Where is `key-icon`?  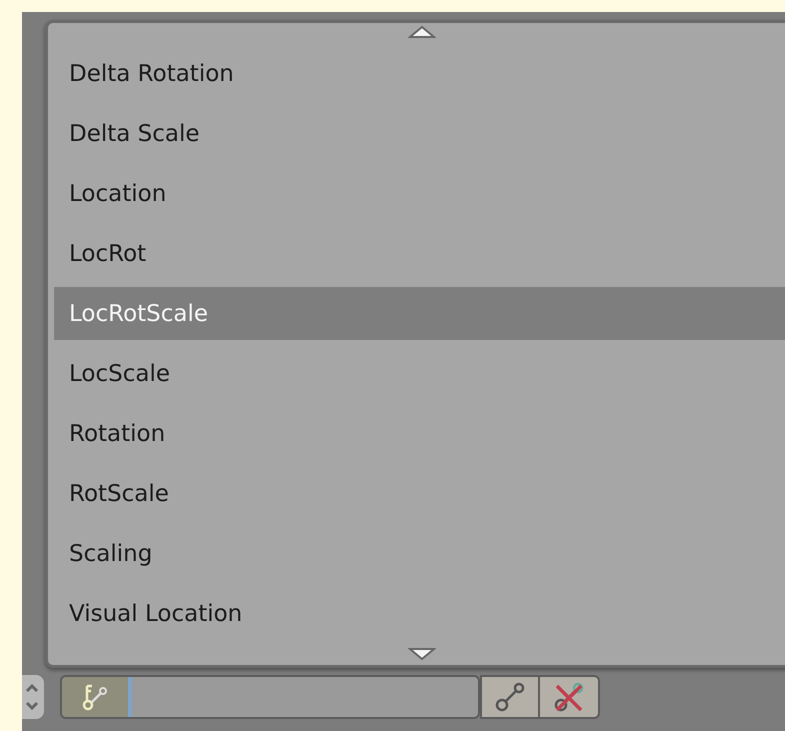 key-icon is located at coordinates (510, 697).